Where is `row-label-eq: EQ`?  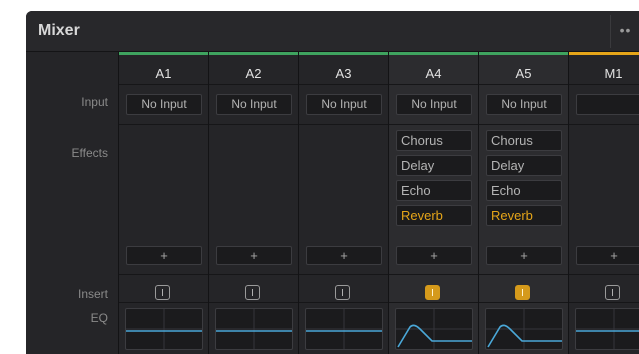
row-label-eq: EQ is located at coordinates (99, 318).